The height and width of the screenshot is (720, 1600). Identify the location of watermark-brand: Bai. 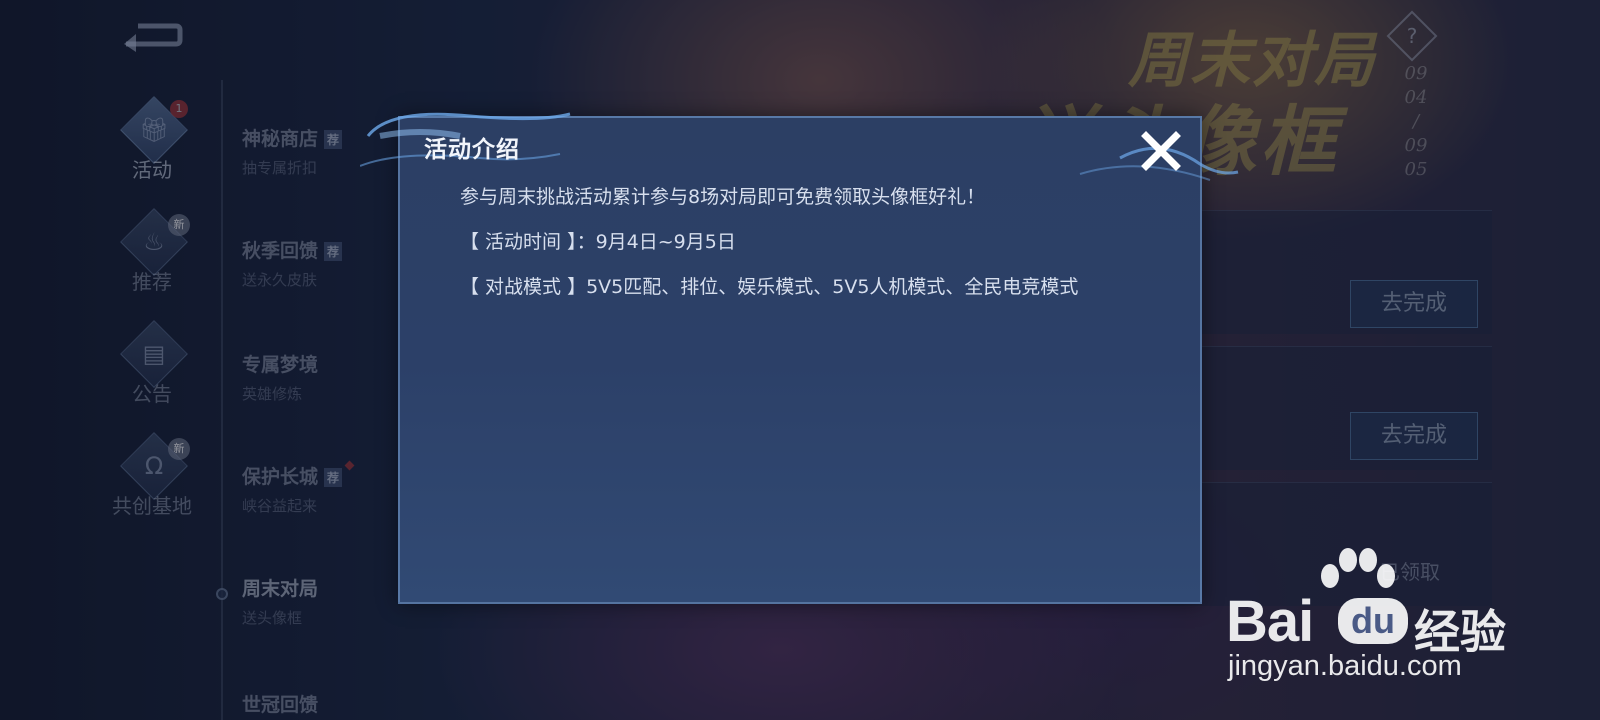
(1270, 621).